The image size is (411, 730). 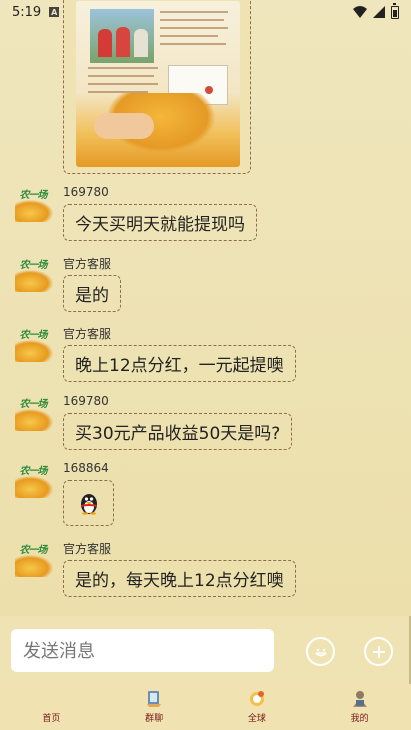 I want to click on penguin-sticker-icon, so click(x=88, y=504).